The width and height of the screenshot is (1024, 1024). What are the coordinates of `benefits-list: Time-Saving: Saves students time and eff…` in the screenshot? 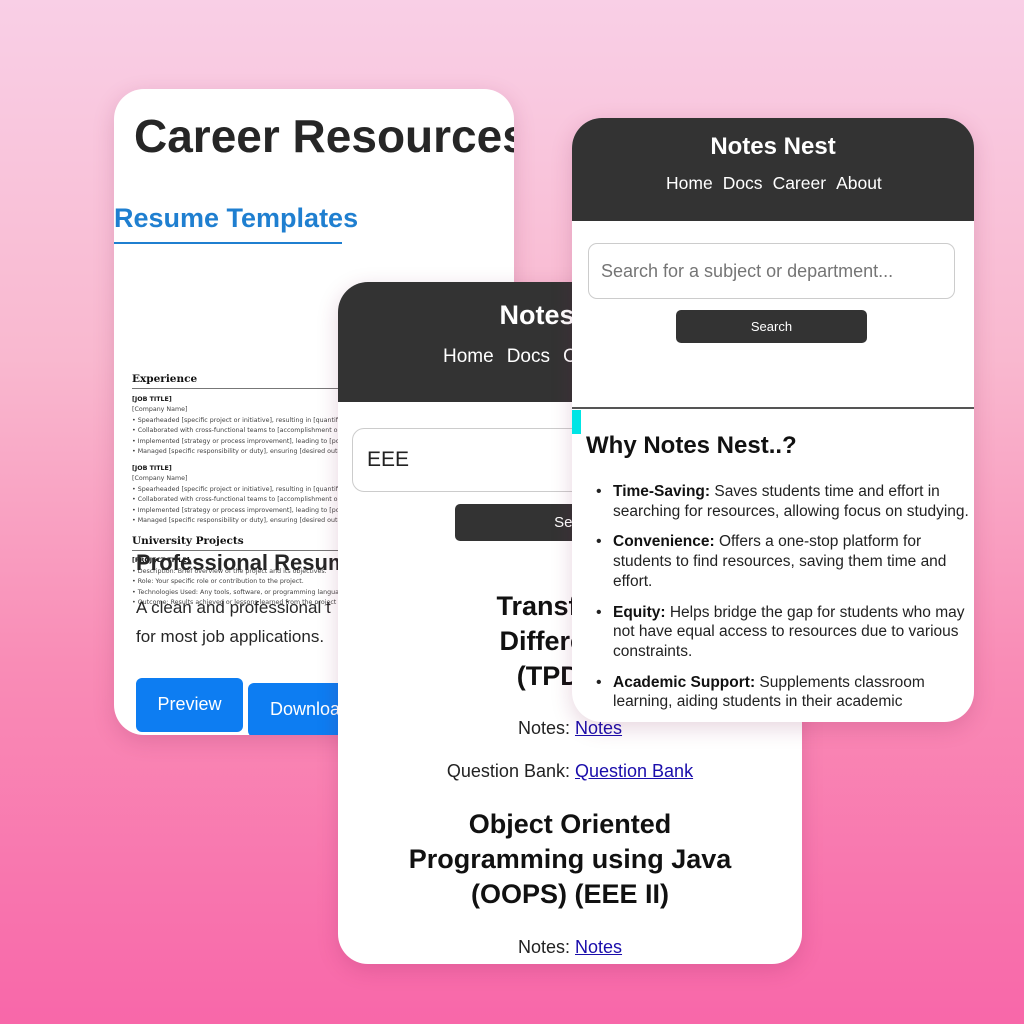 It's located at (784, 602).